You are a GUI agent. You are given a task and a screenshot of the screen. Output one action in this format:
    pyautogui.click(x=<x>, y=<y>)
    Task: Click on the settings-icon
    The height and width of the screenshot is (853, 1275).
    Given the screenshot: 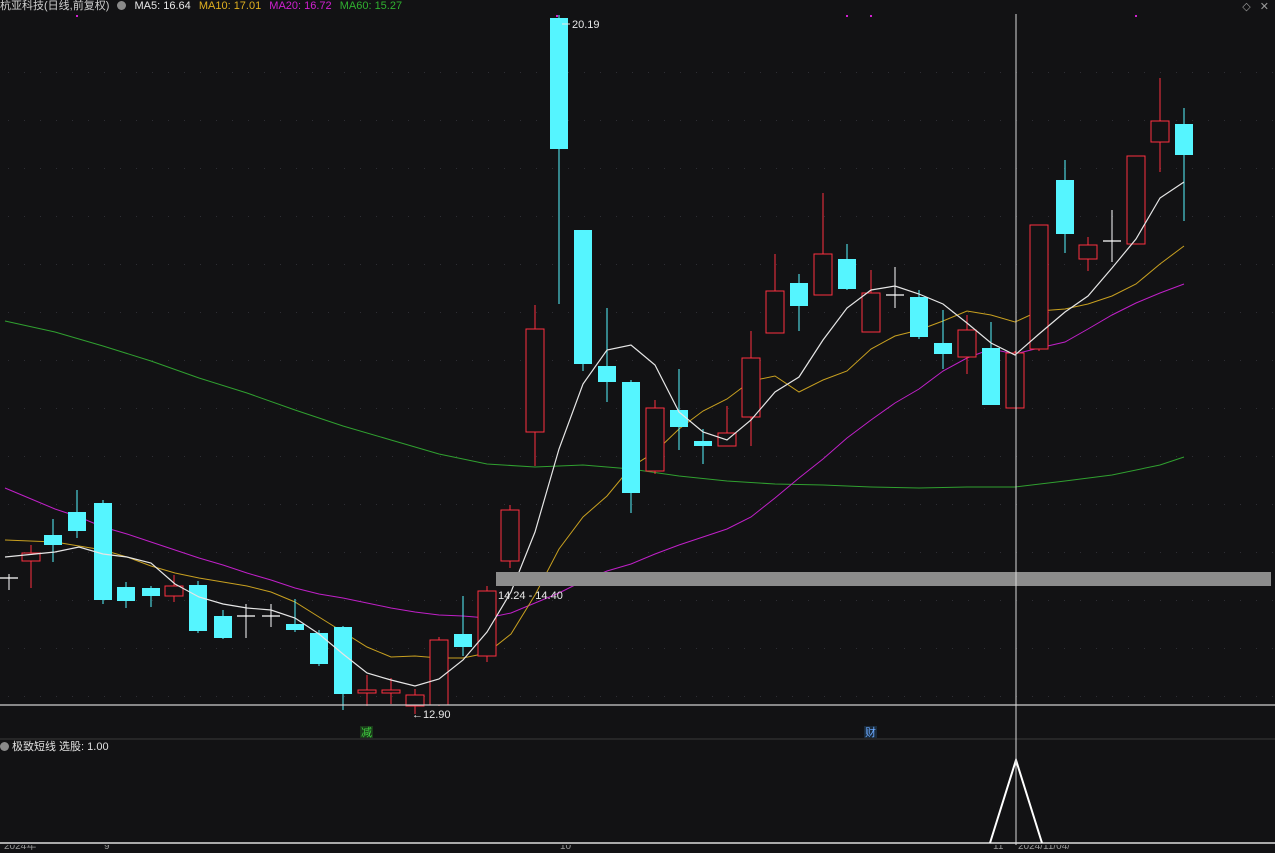 What is the action you would take?
    pyautogui.click(x=122, y=5)
    